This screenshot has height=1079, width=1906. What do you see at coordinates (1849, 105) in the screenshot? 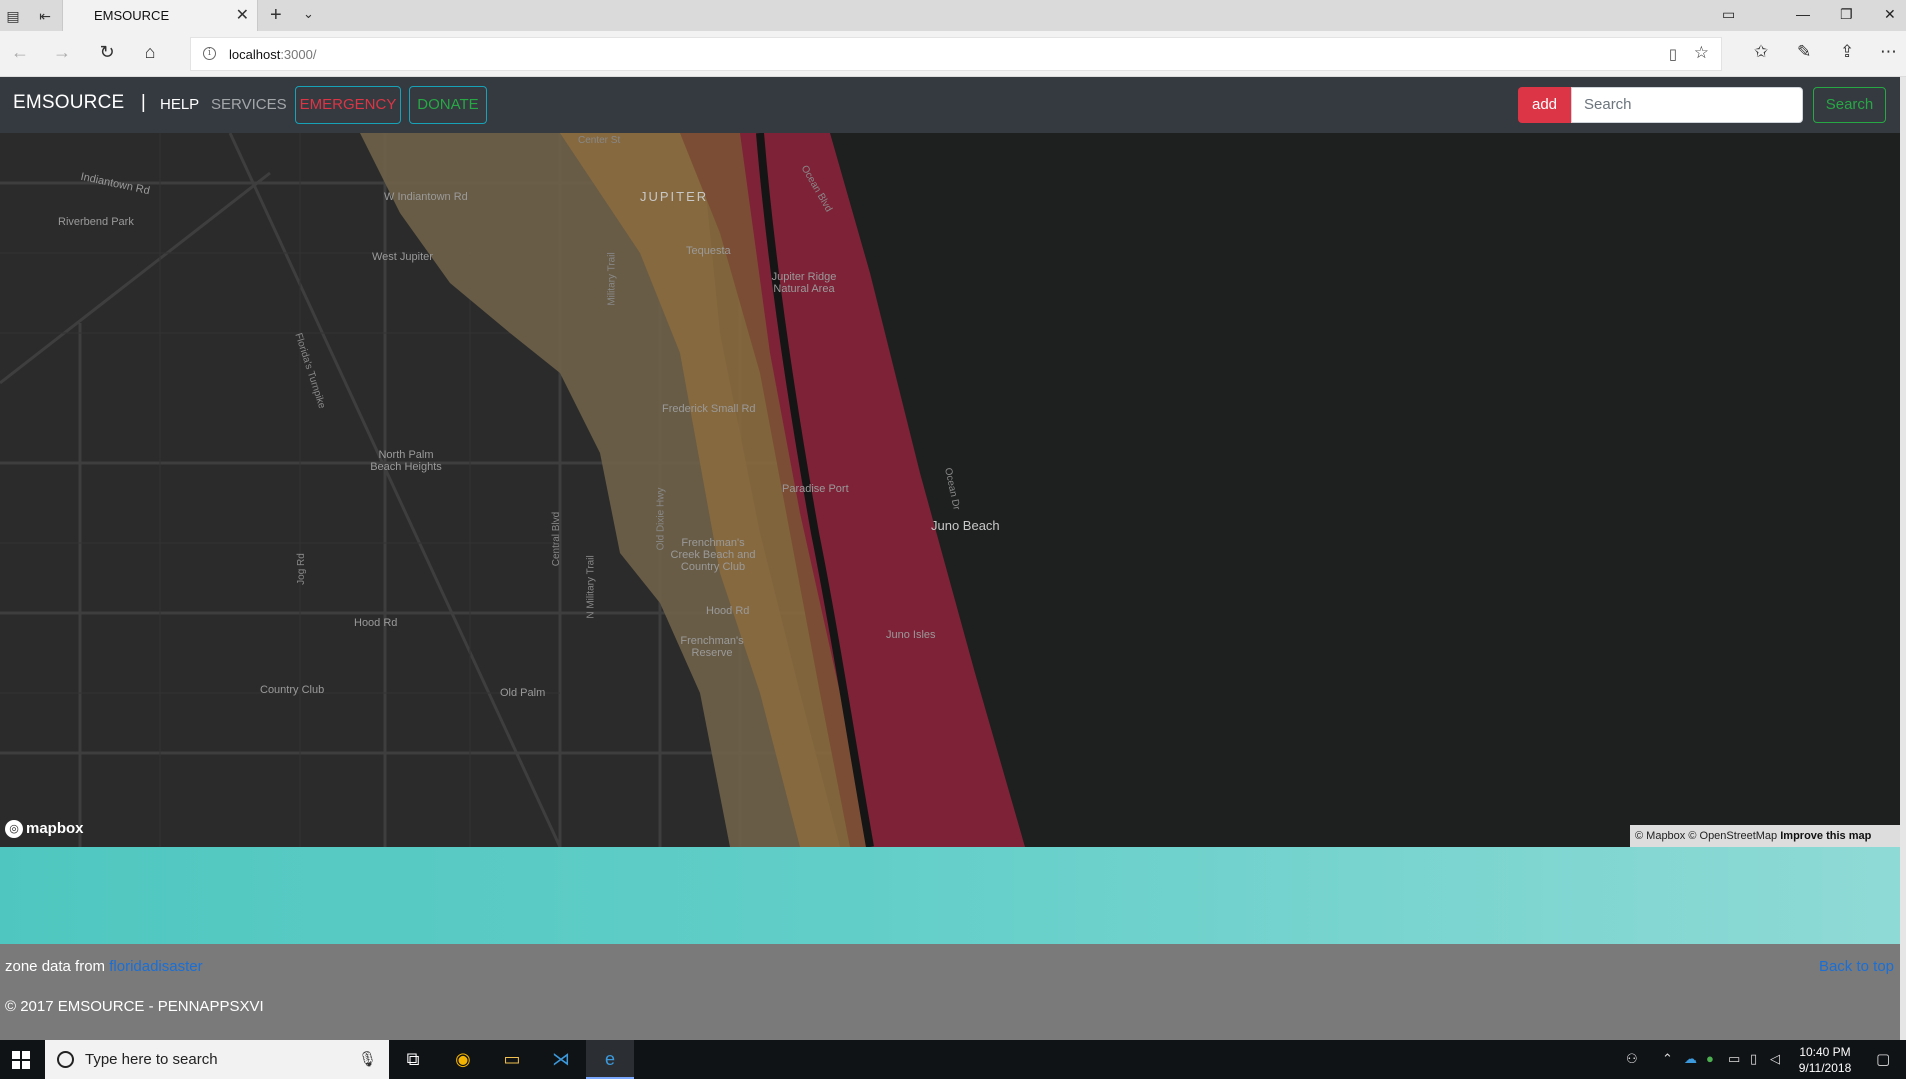
I see `search-button: Search` at bounding box center [1849, 105].